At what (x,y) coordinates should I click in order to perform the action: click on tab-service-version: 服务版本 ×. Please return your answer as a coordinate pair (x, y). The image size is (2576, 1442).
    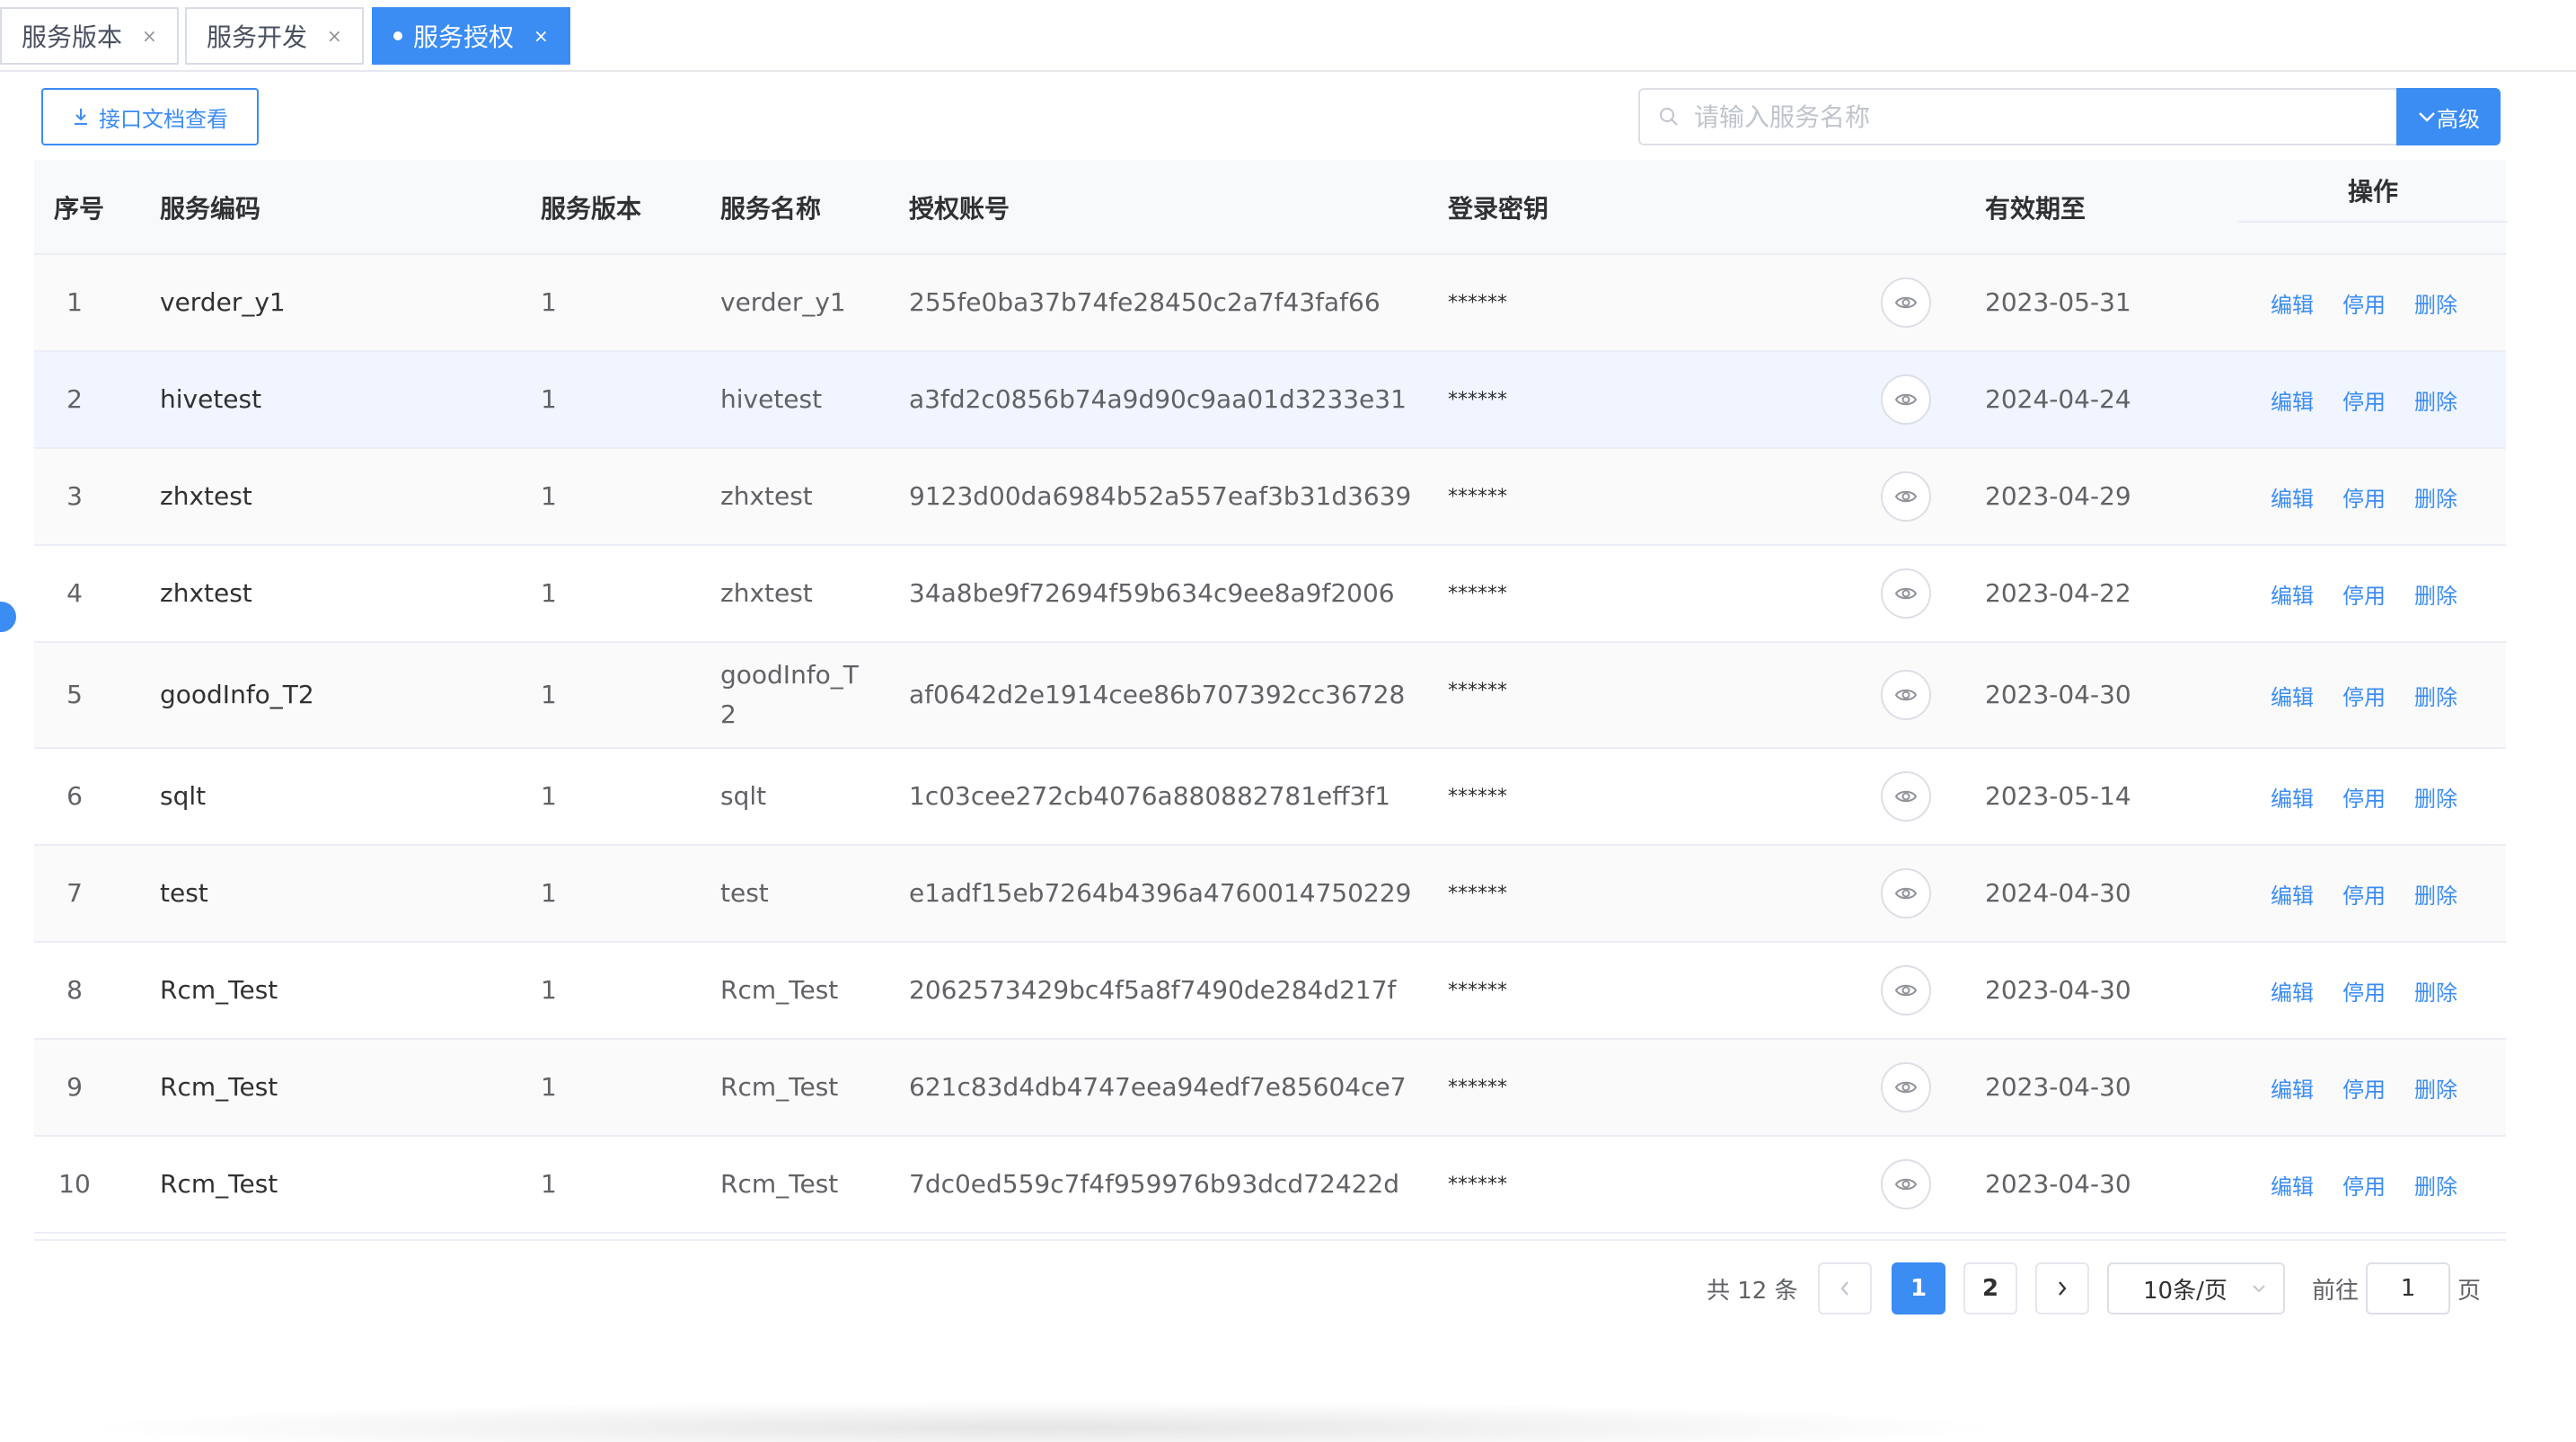
    Looking at the image, I should click on (89, 36).